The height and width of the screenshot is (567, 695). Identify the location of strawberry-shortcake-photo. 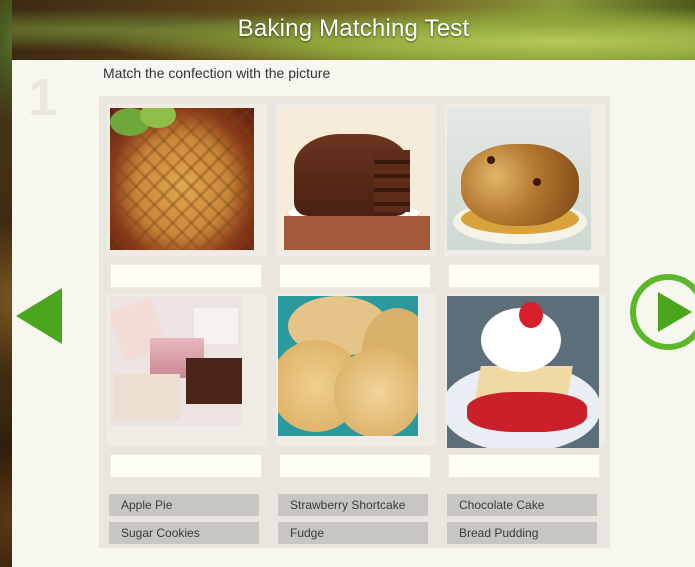
(523, 372).